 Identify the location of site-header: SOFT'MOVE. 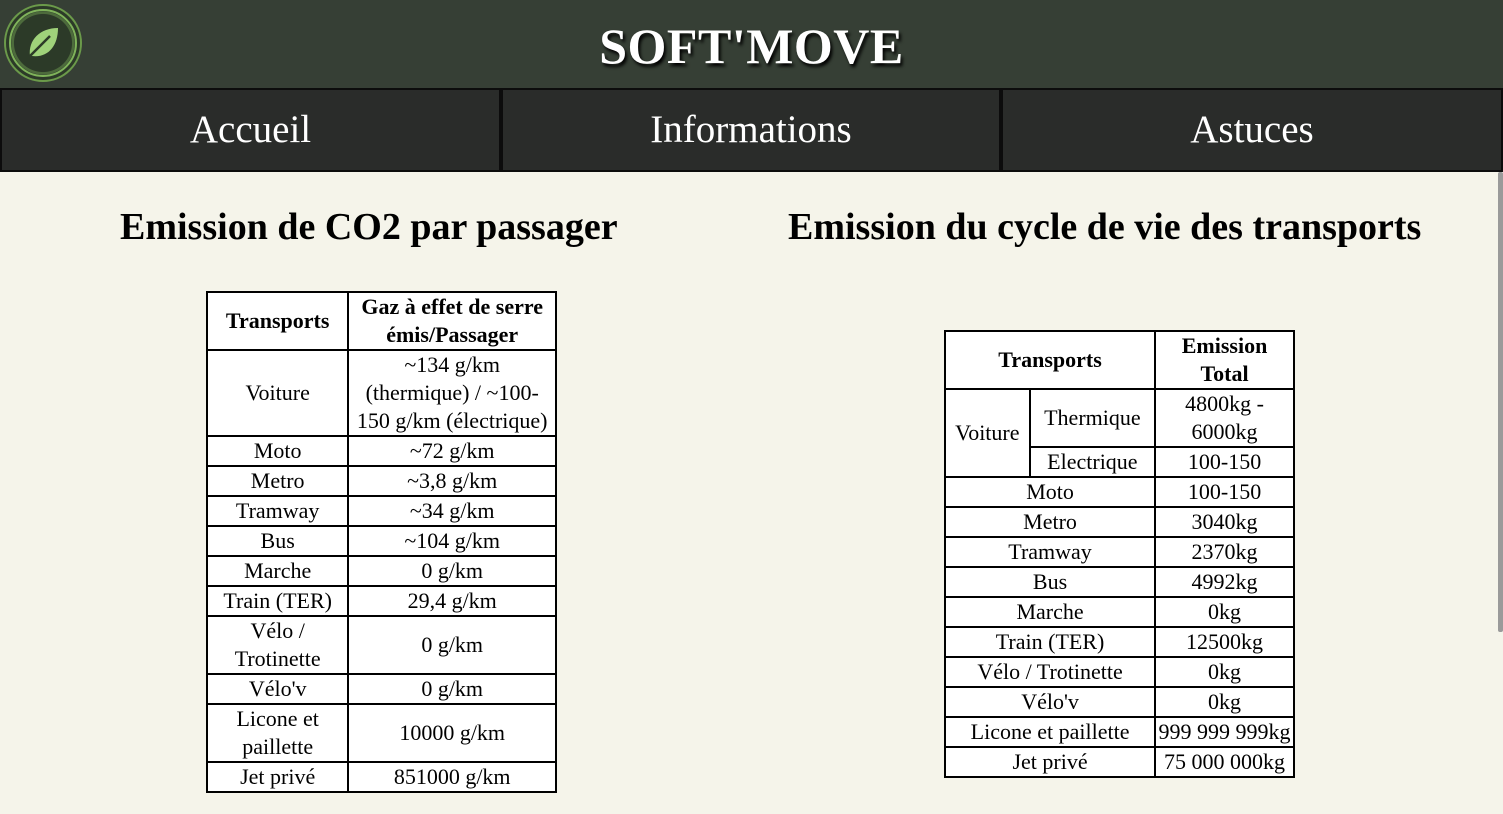
(751, 44).